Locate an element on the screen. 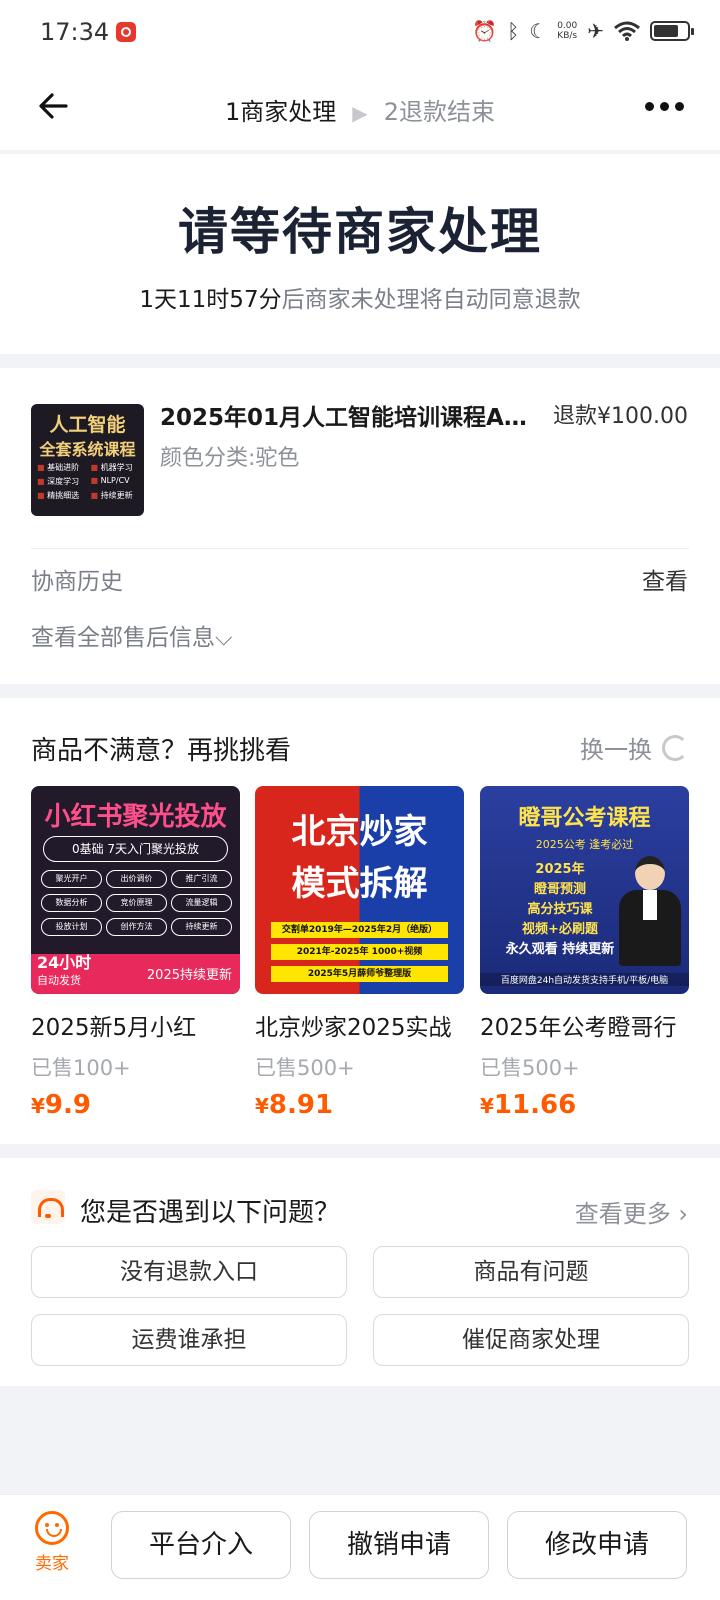 The height and width of the screenshot is (1600, 720). image-bar: 交割单2019年—2025年2月（绝版） is located at coordinates (359, 930).